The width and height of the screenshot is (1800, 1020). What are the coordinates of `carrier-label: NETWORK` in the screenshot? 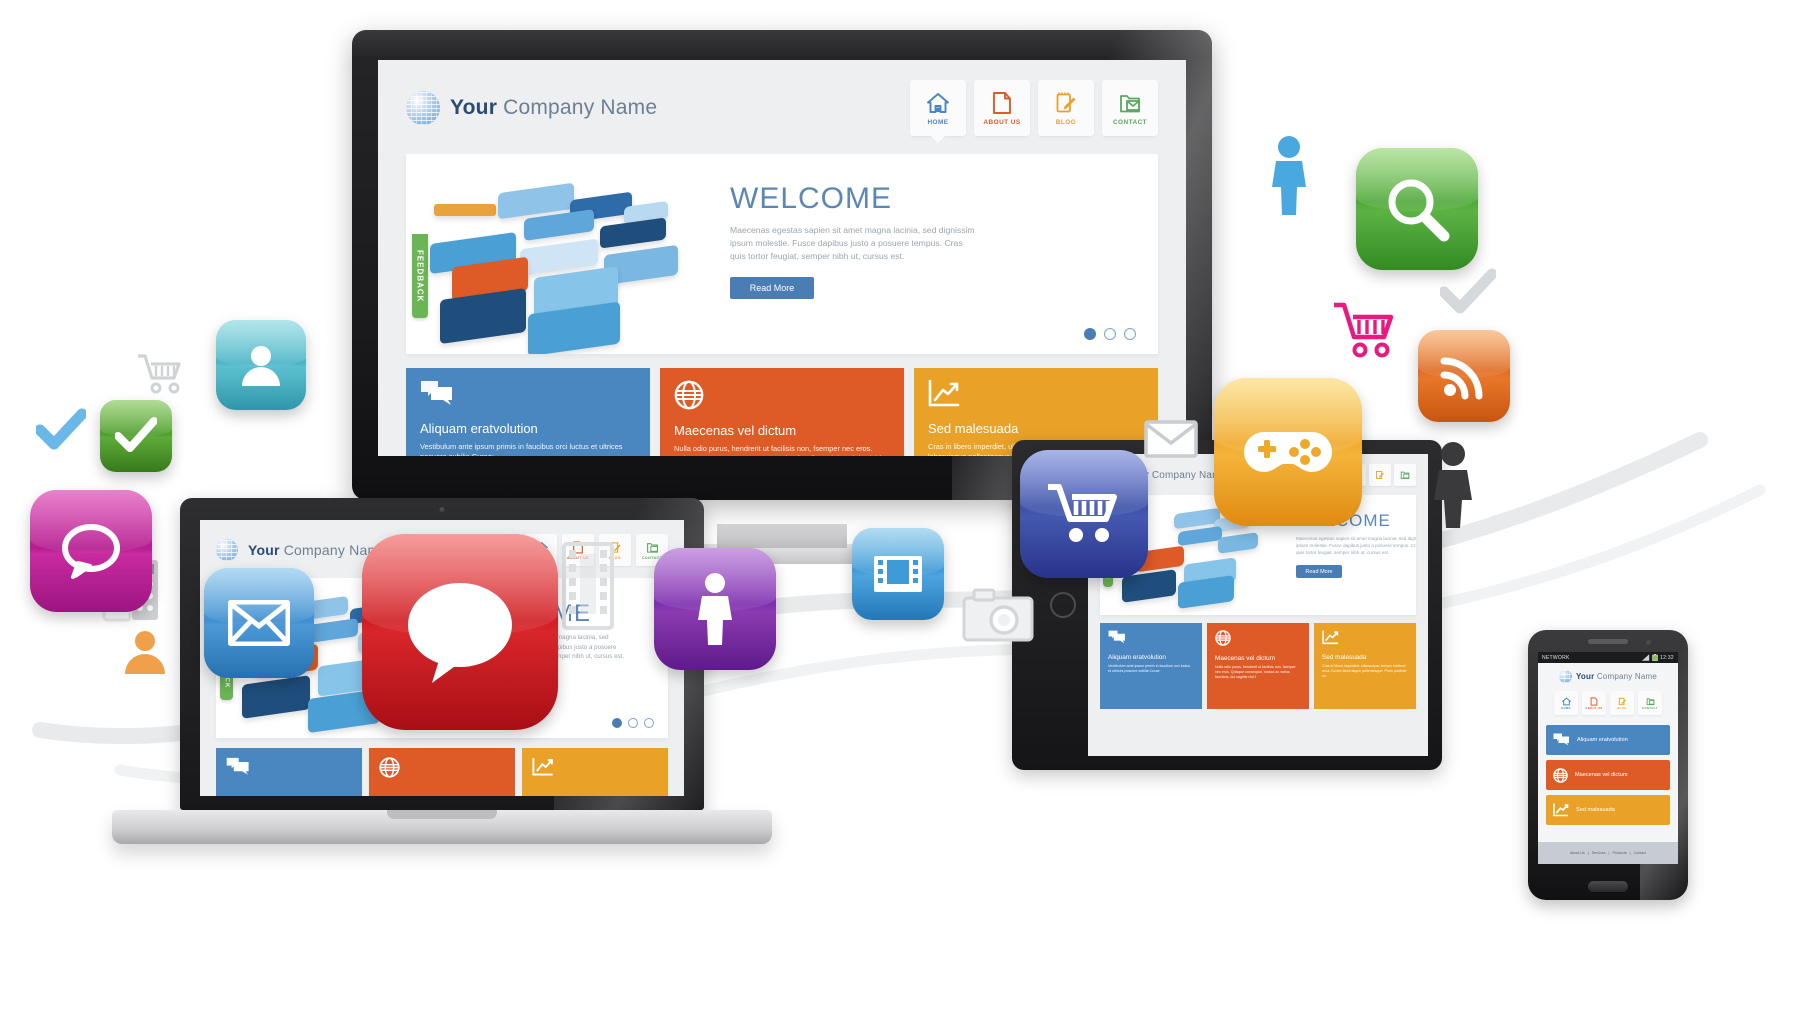 It's located at (1556, 657).